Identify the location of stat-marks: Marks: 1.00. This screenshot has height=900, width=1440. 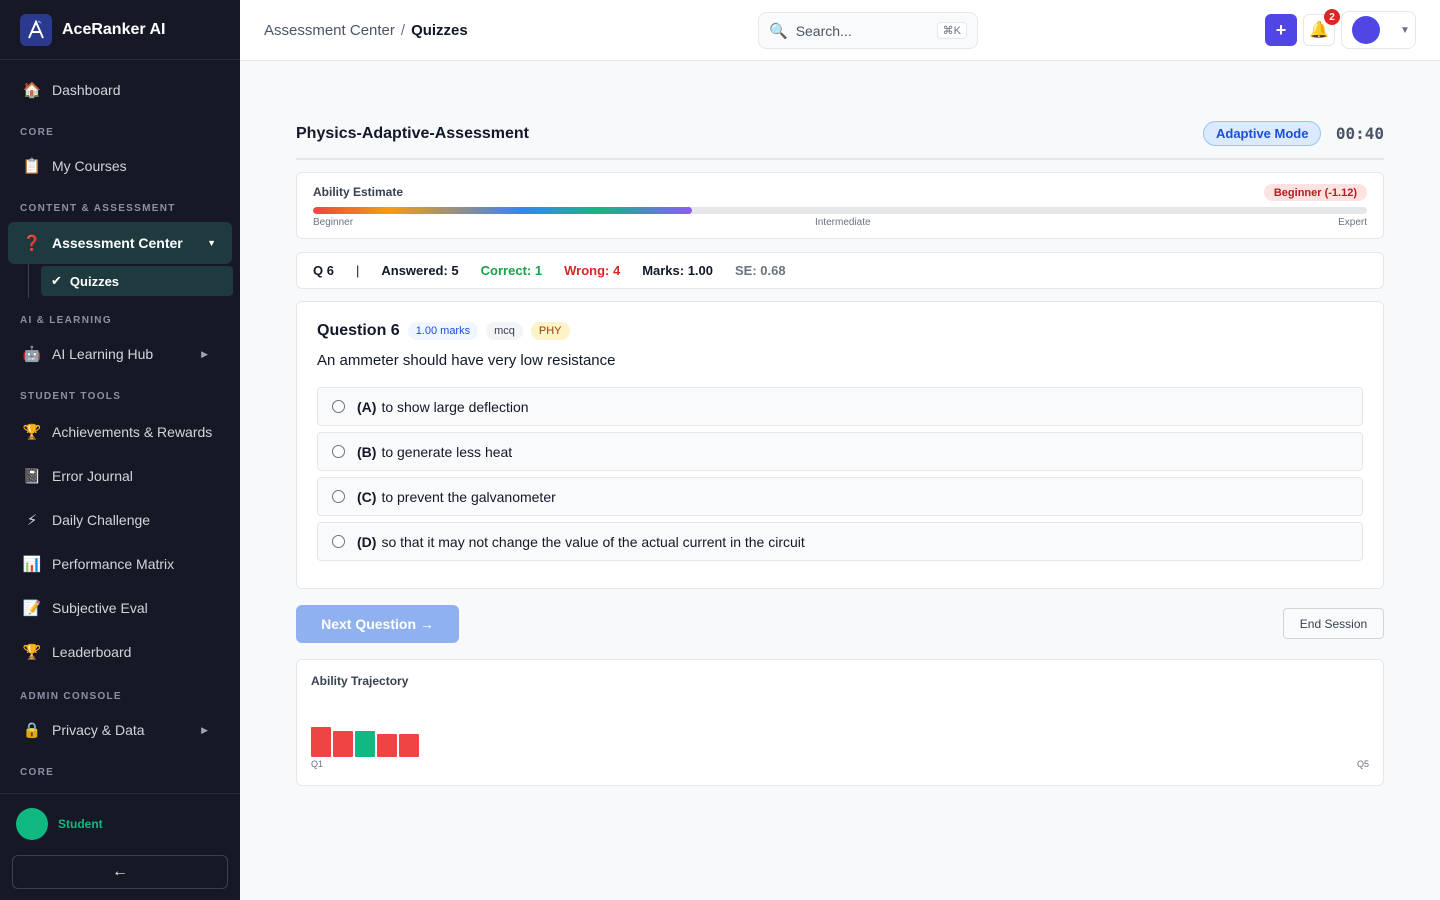
(678, 270).